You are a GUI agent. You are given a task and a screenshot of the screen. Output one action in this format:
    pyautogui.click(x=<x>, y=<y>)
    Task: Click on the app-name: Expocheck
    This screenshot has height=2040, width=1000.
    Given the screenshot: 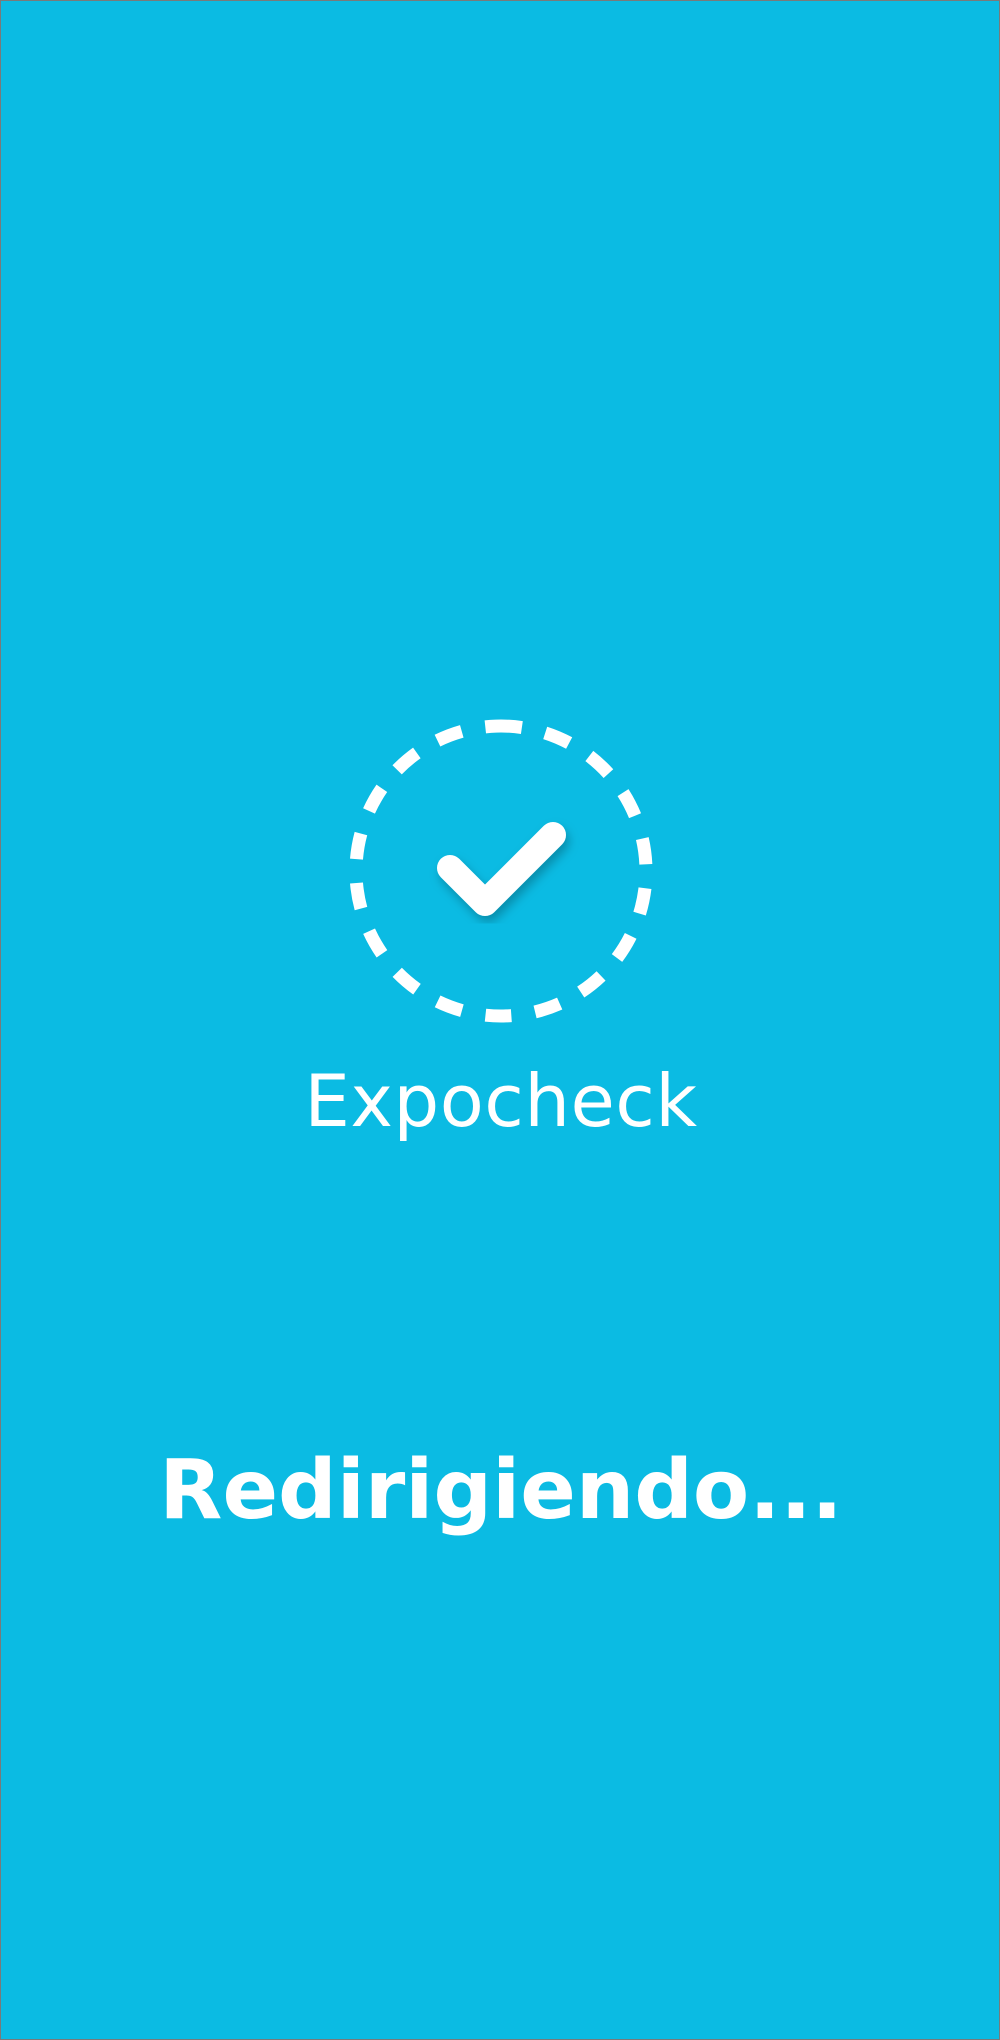 What is the action you would take?
    pyautogui.click(x=501, y=1101)
    